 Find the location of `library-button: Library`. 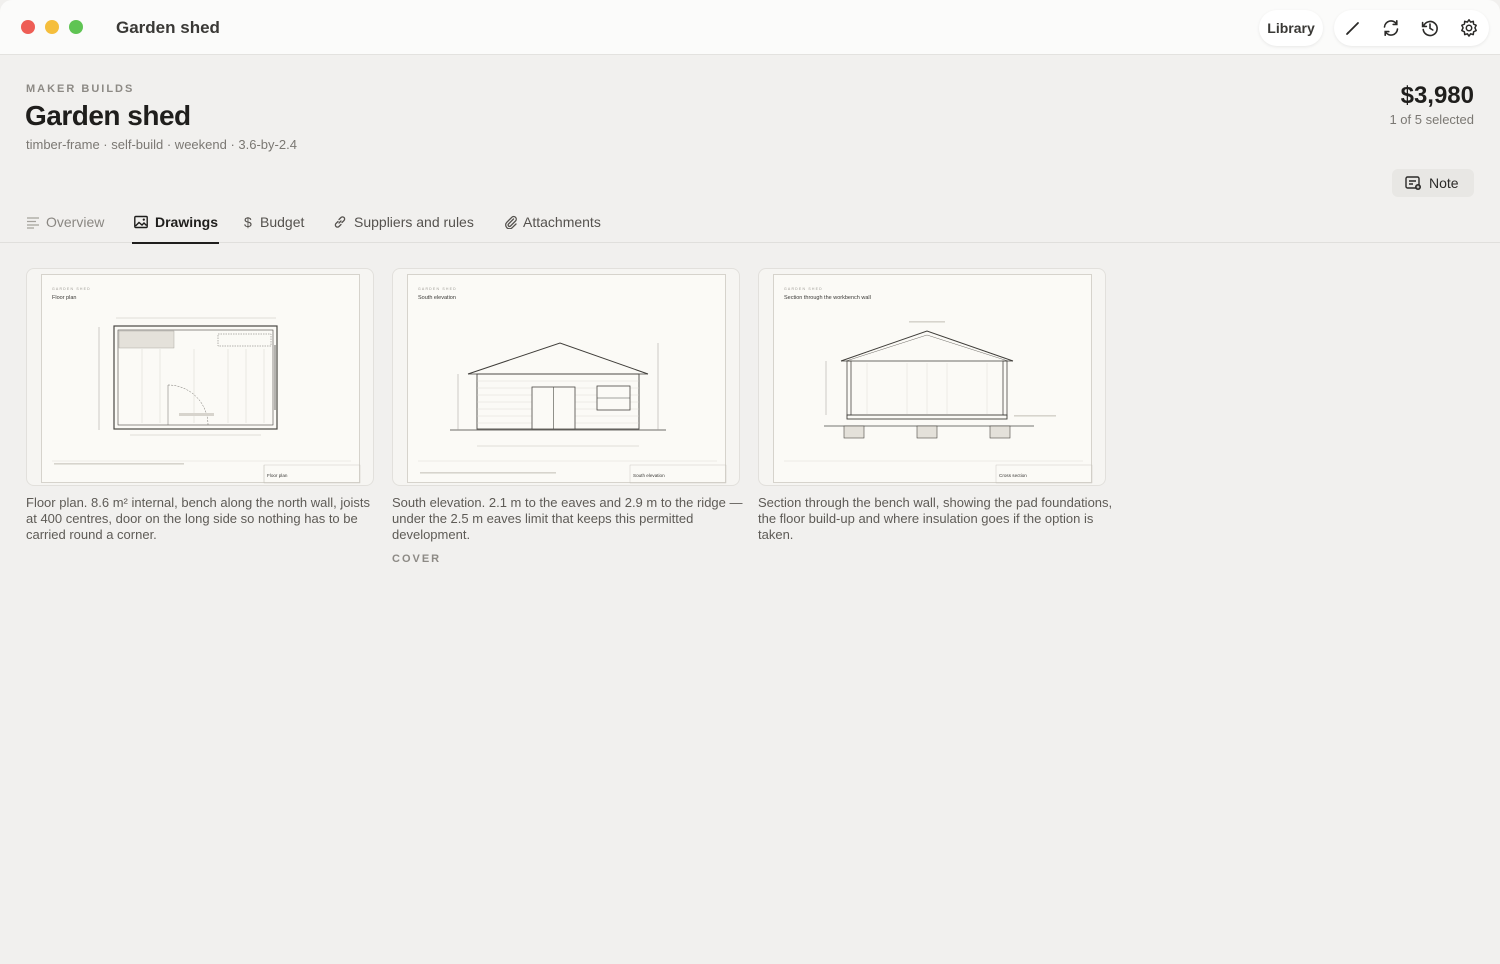

library-button: Library is located at coordinates (1291, 28).